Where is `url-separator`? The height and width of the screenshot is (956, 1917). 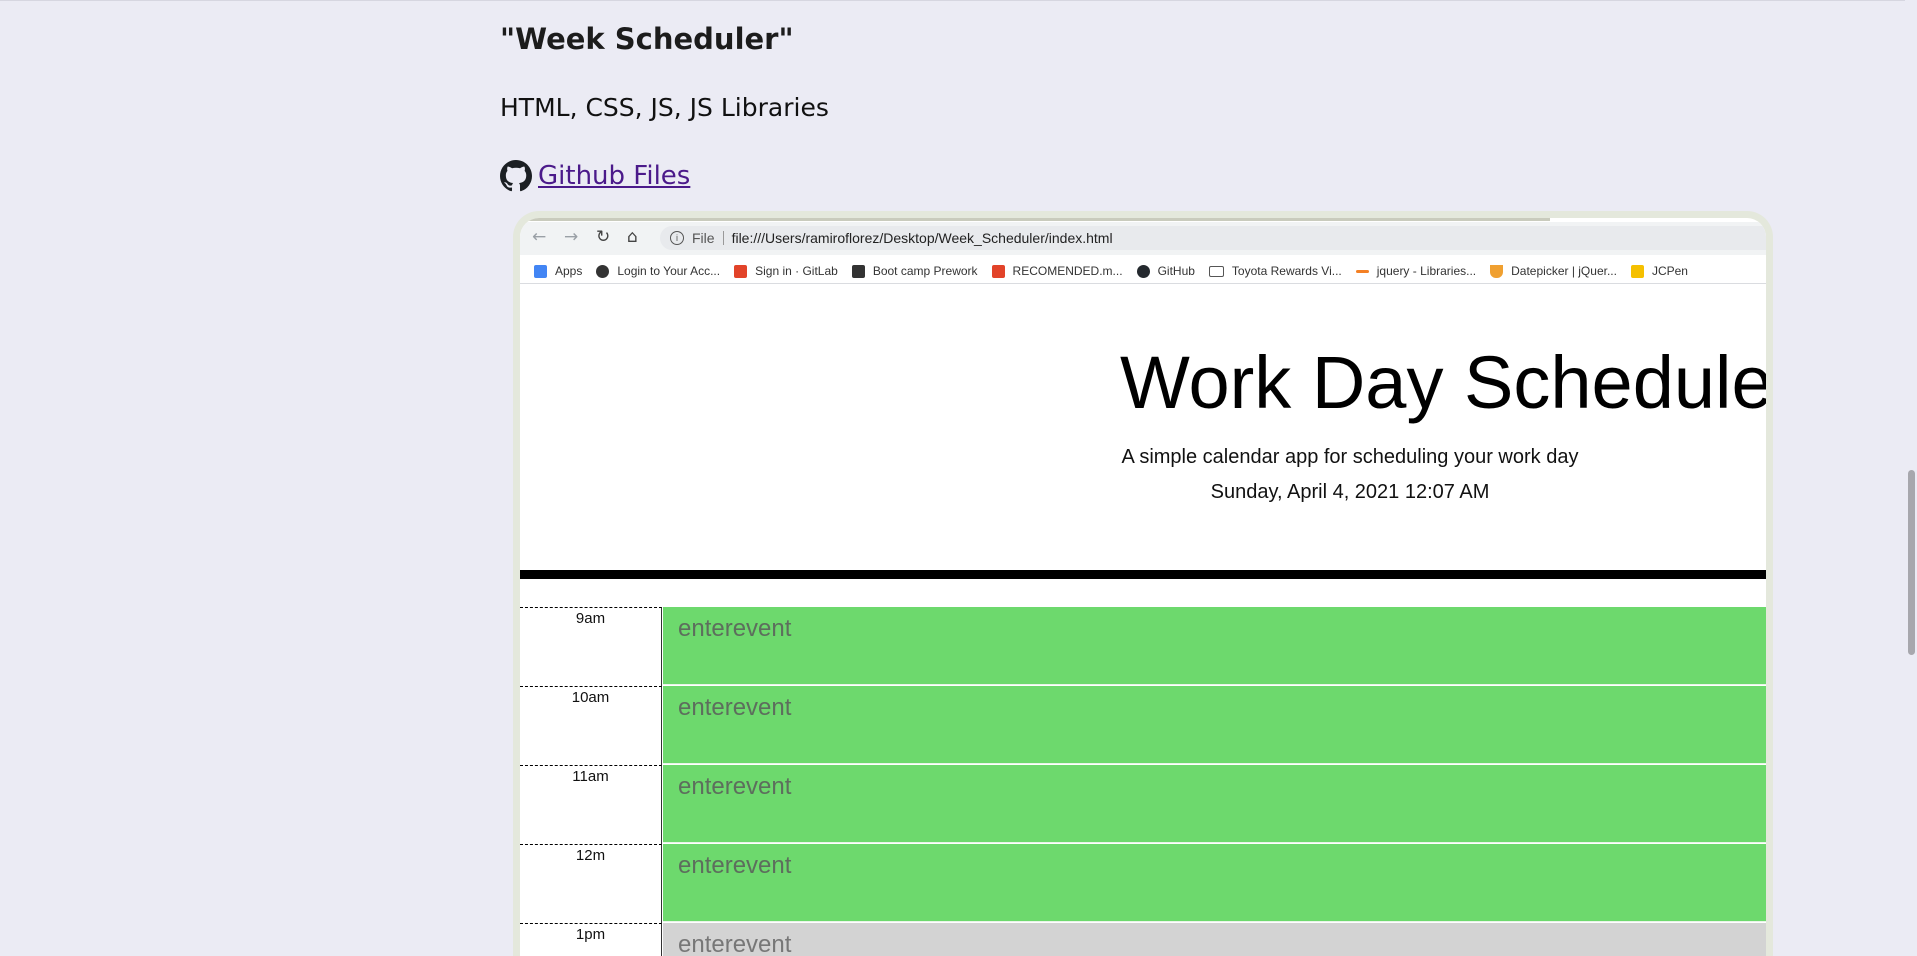
url-separator is located at coordinates (723, 238).